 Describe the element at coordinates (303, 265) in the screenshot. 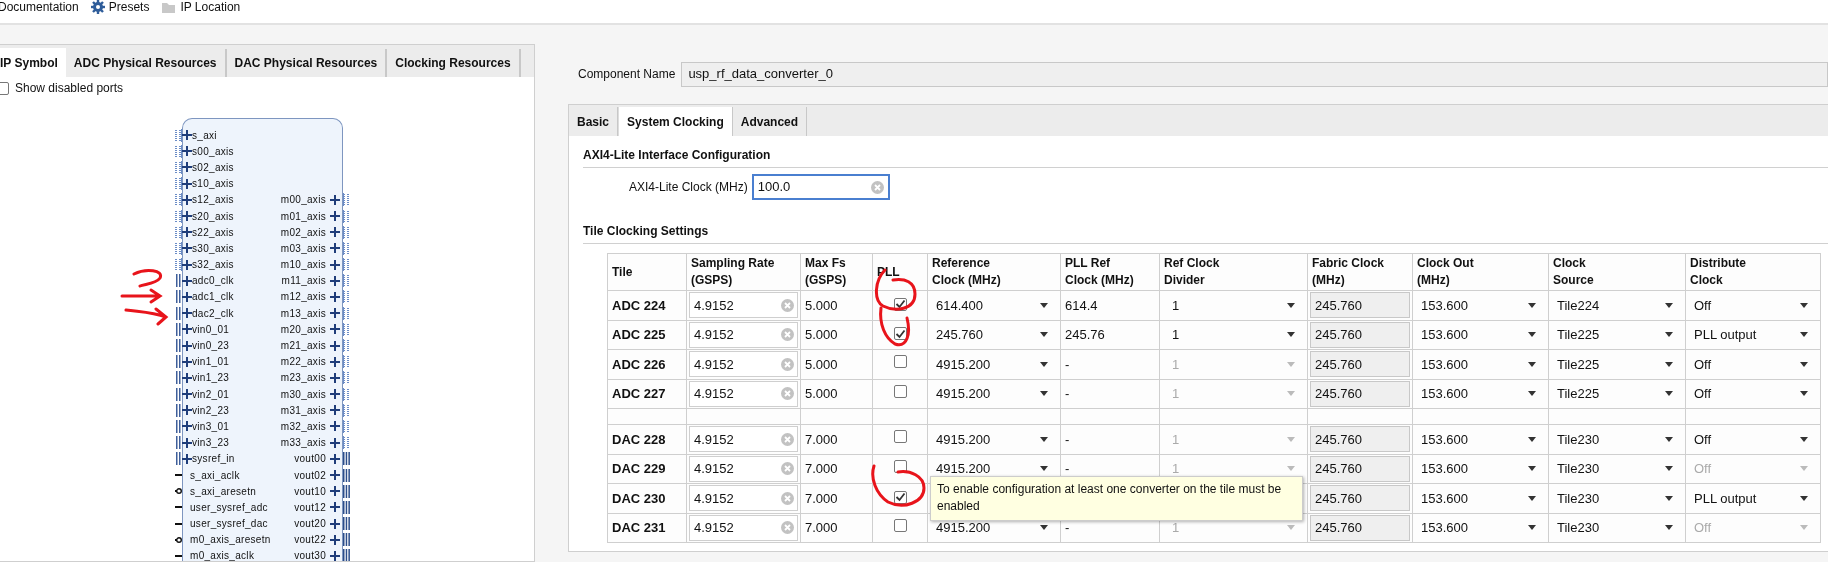

I see `port-label: m10_axis` at that location.